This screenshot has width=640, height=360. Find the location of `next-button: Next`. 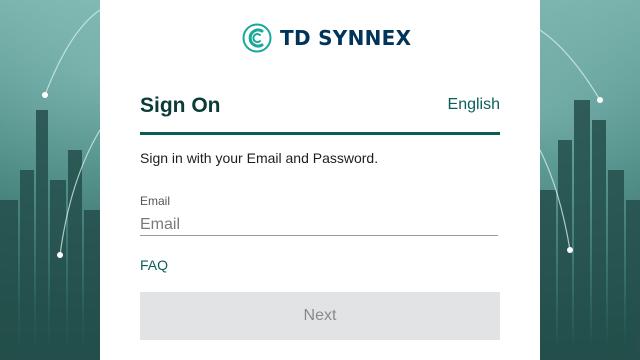

next-button: Next is located at coordinates (320, 316).